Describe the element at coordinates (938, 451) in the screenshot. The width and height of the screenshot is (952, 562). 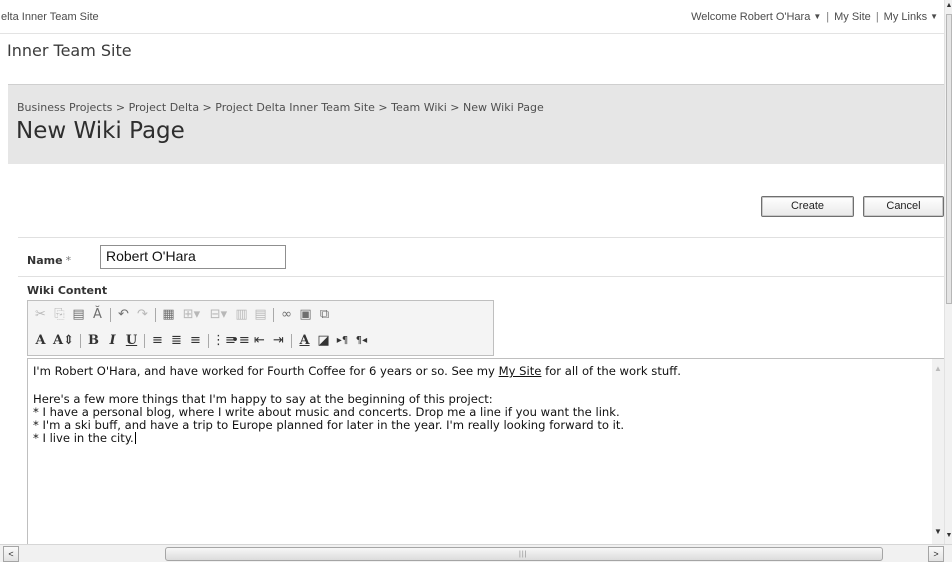
I see `editor-scrollbar: ▲ ▼` at that location.